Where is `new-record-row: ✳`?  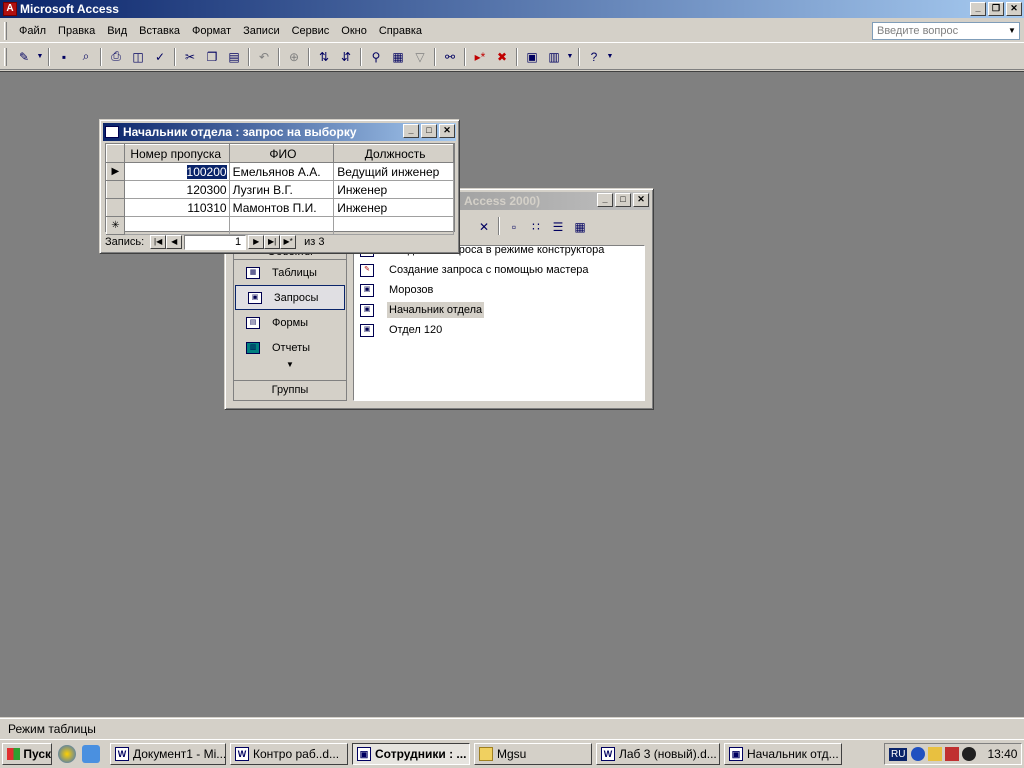
new-record-row: ✳ is located at coordinates (280, 225).